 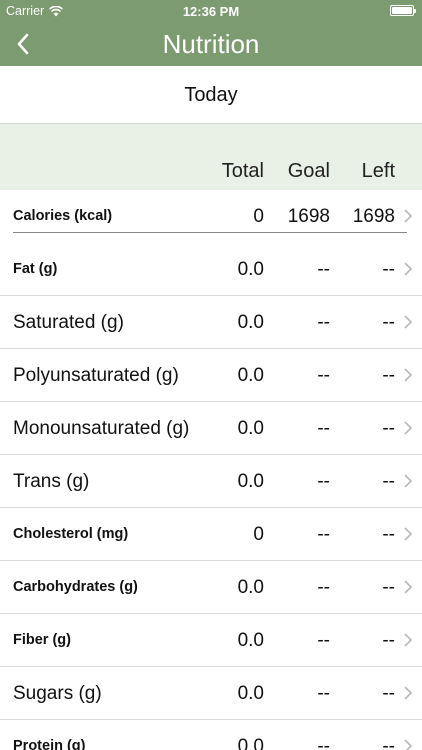 What do you see at coordinates (211, 481) in the screenshot?
I see `table-row: Trans (g) 0.0 -- --` at bounding box center [211, 481].